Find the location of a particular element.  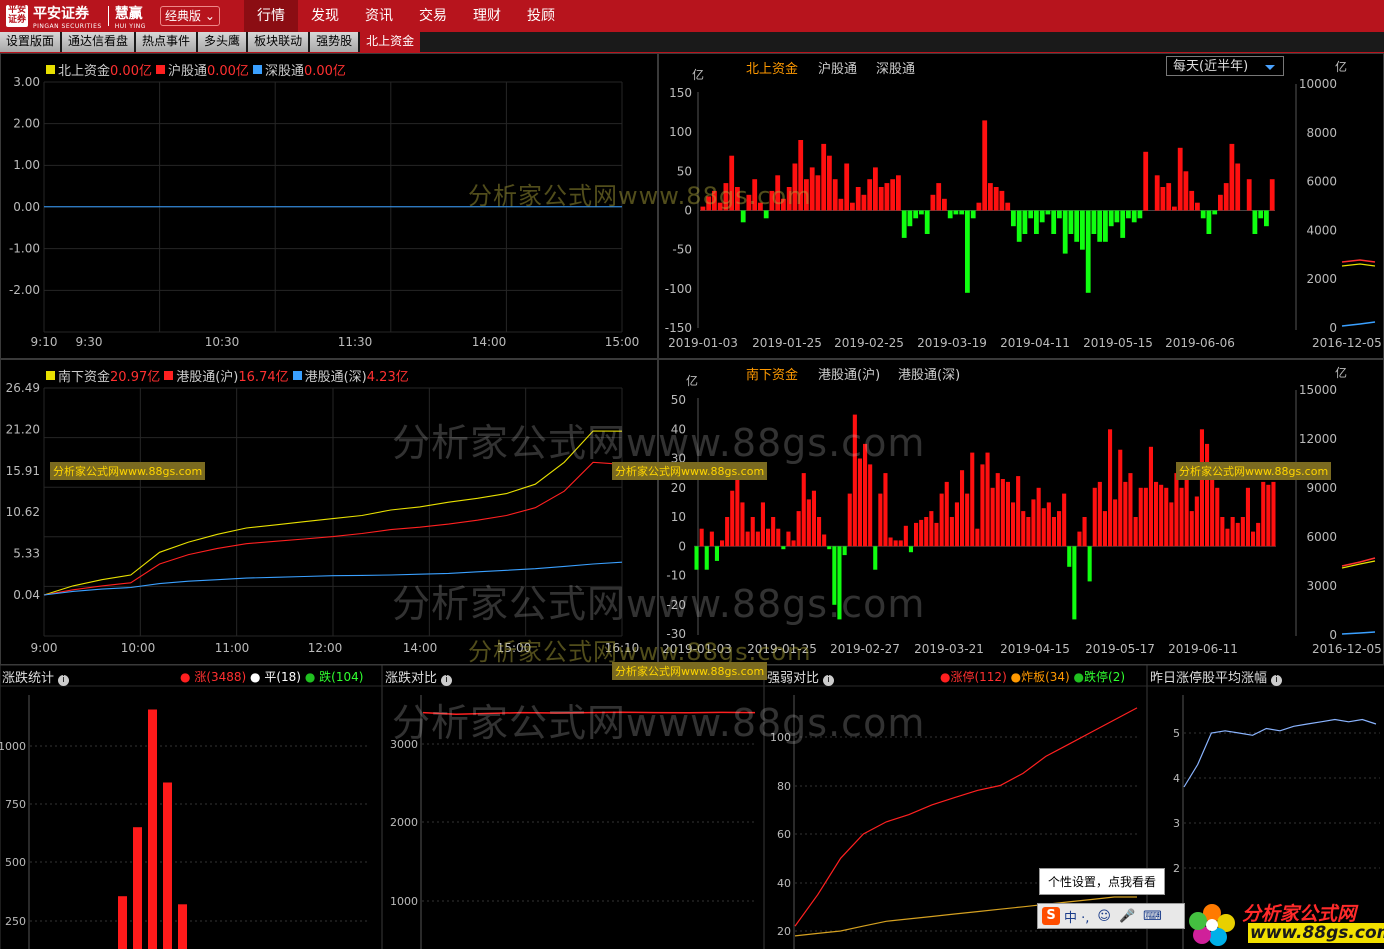

limitup-line is located at coordinates (1280, 753).